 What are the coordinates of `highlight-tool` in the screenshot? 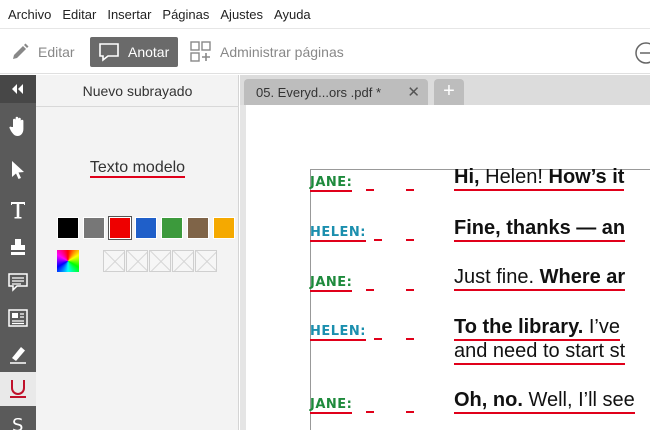 It's located at (18, 354).